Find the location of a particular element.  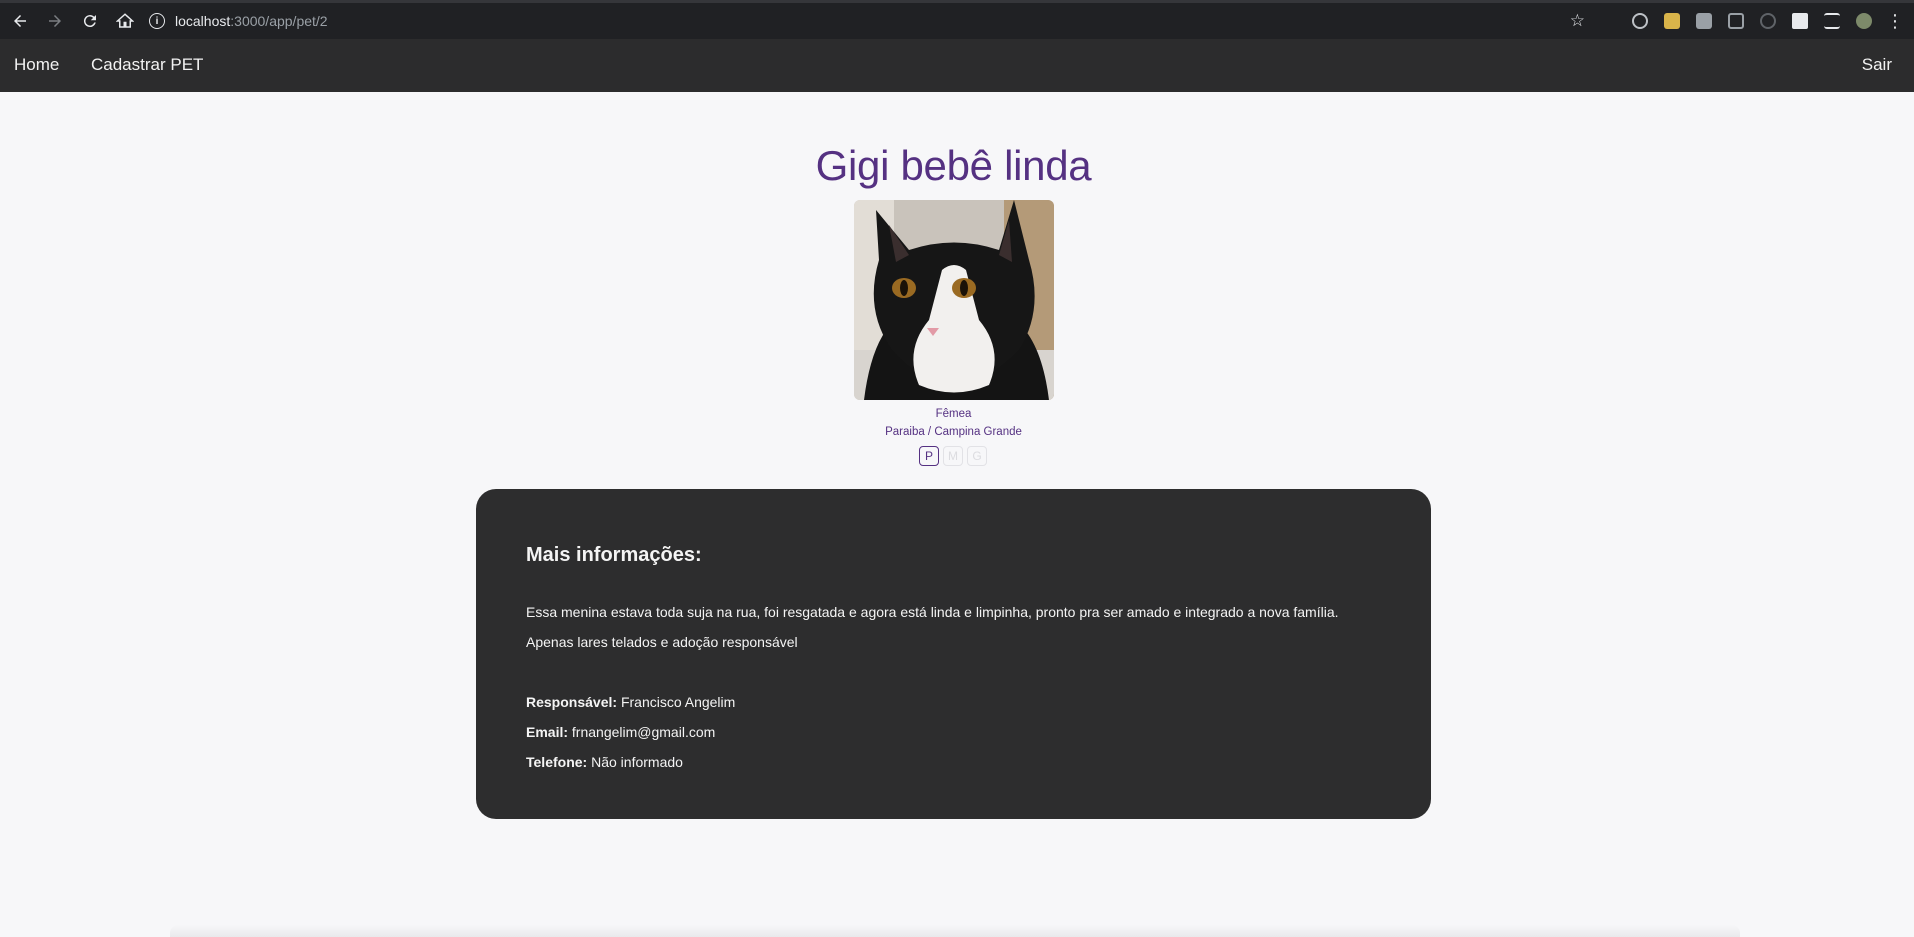

email-label: Email: is located at coordinates (547, 732).